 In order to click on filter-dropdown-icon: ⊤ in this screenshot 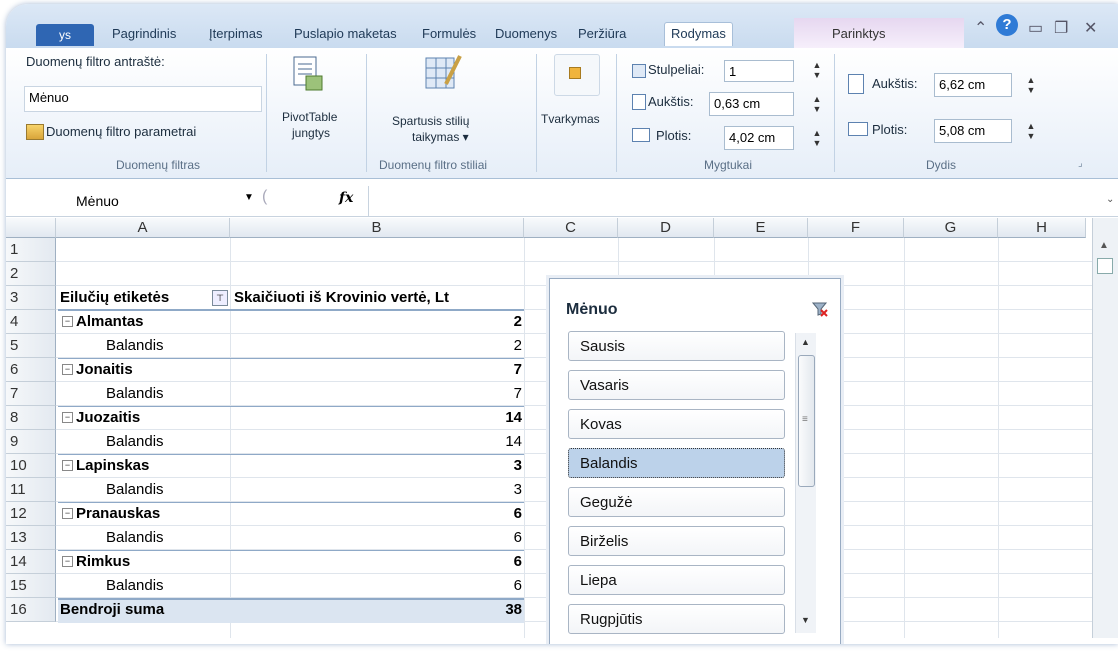, I will do `click(220, 298)`.